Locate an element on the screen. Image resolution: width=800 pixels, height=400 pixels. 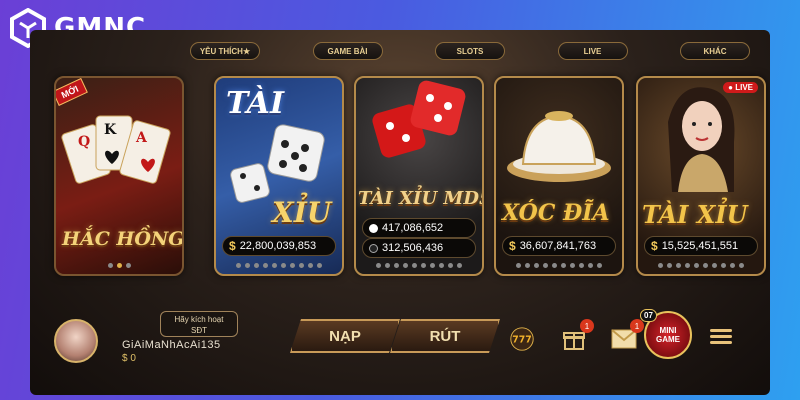
svg-text: Q is located at coordinates (84, 142).